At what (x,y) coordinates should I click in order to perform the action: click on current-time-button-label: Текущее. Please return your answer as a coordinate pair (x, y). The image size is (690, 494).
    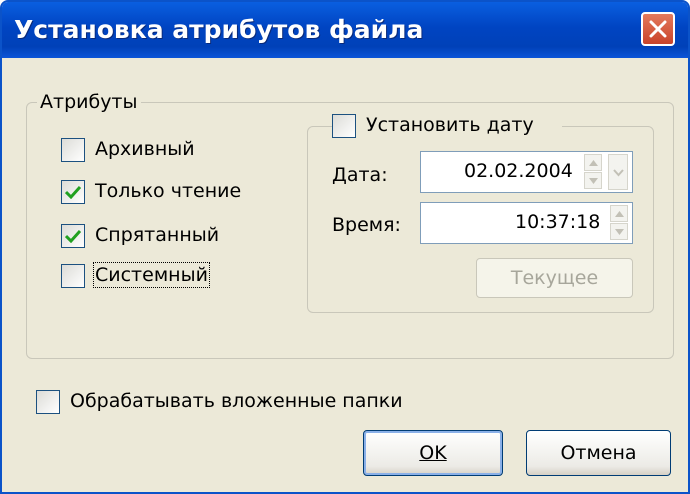
    Looking at the image, I should click on (554, 278).